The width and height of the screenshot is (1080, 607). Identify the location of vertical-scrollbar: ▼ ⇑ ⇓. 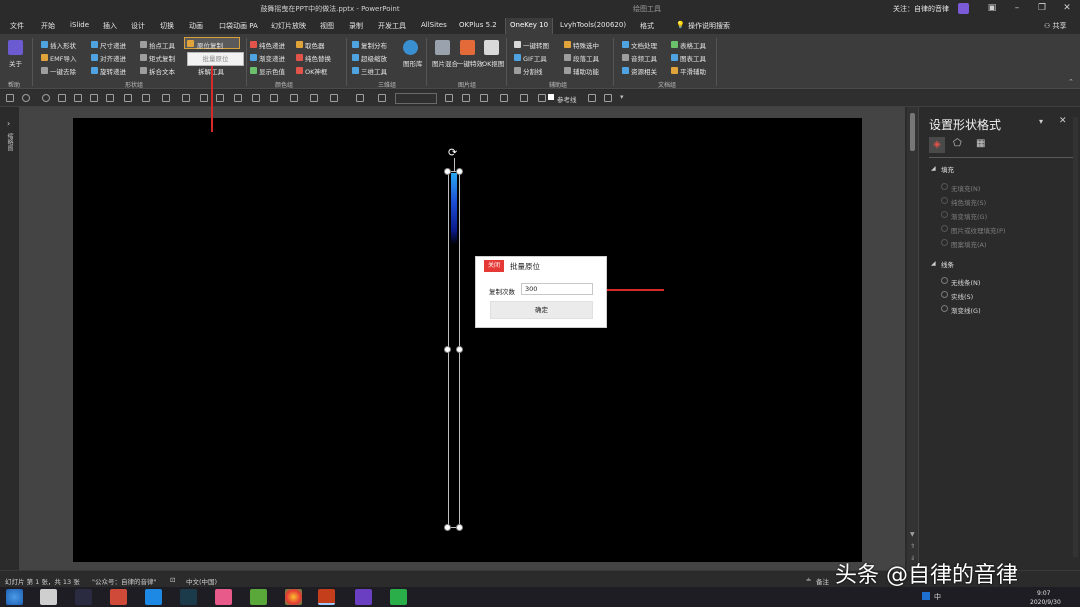
(912, 338).